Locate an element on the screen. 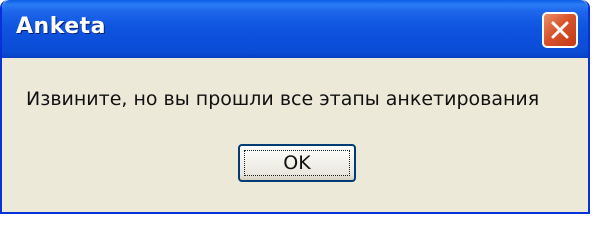  close-icon is located at coordinates (560, 30).